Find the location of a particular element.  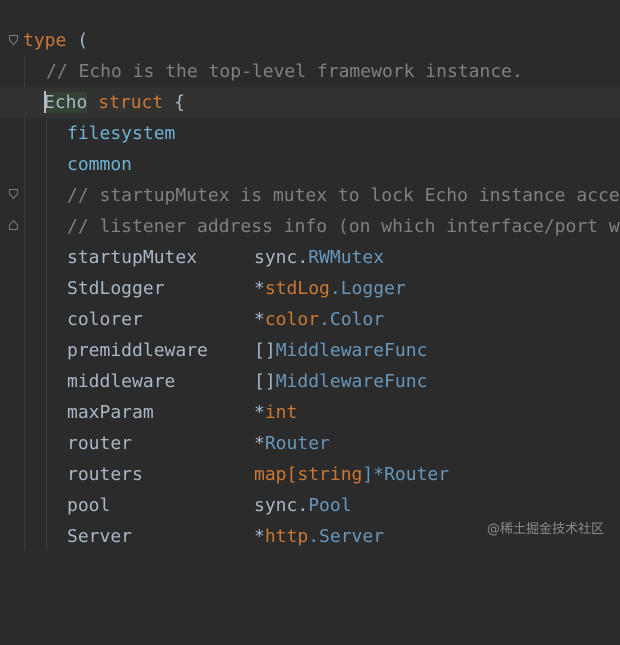

type-part: stdLog is located at coordinates (297, 288).